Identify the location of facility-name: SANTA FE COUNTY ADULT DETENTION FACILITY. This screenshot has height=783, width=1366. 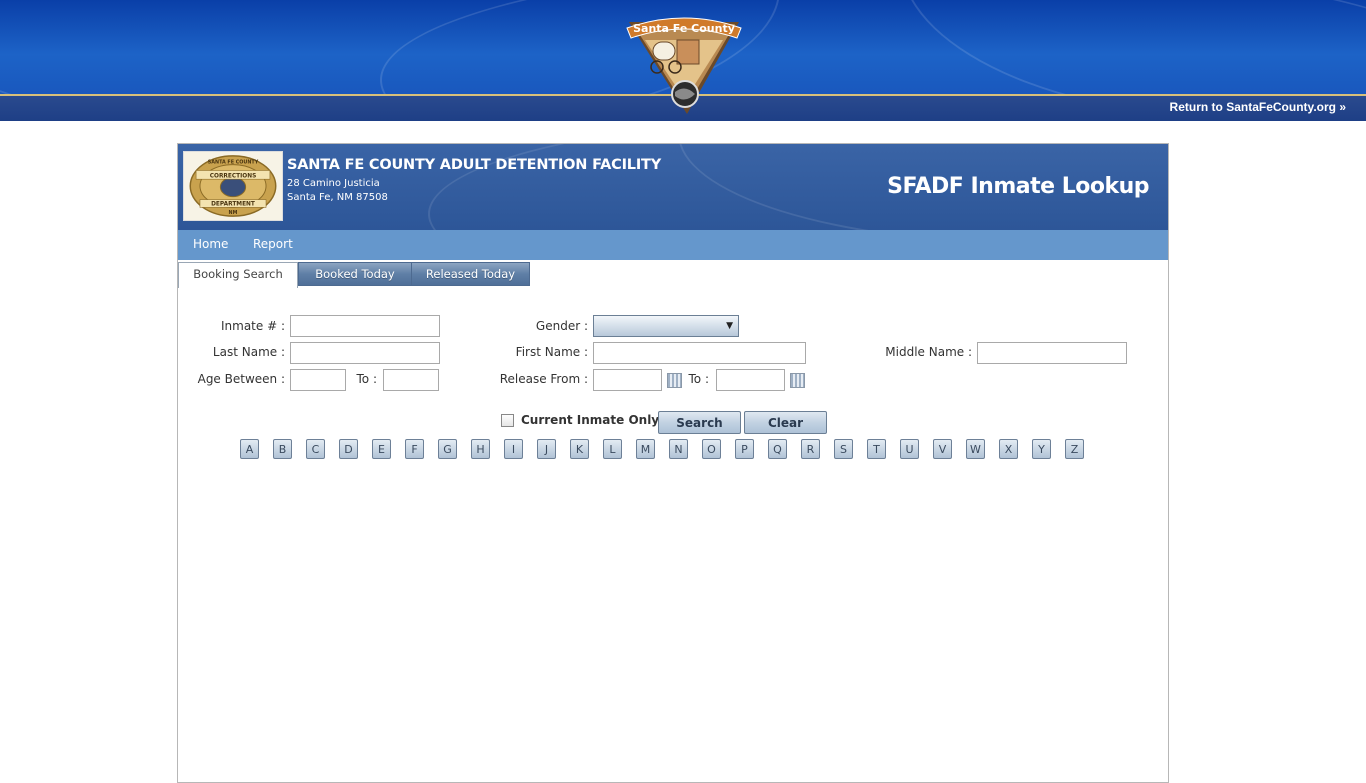
(474, 165).